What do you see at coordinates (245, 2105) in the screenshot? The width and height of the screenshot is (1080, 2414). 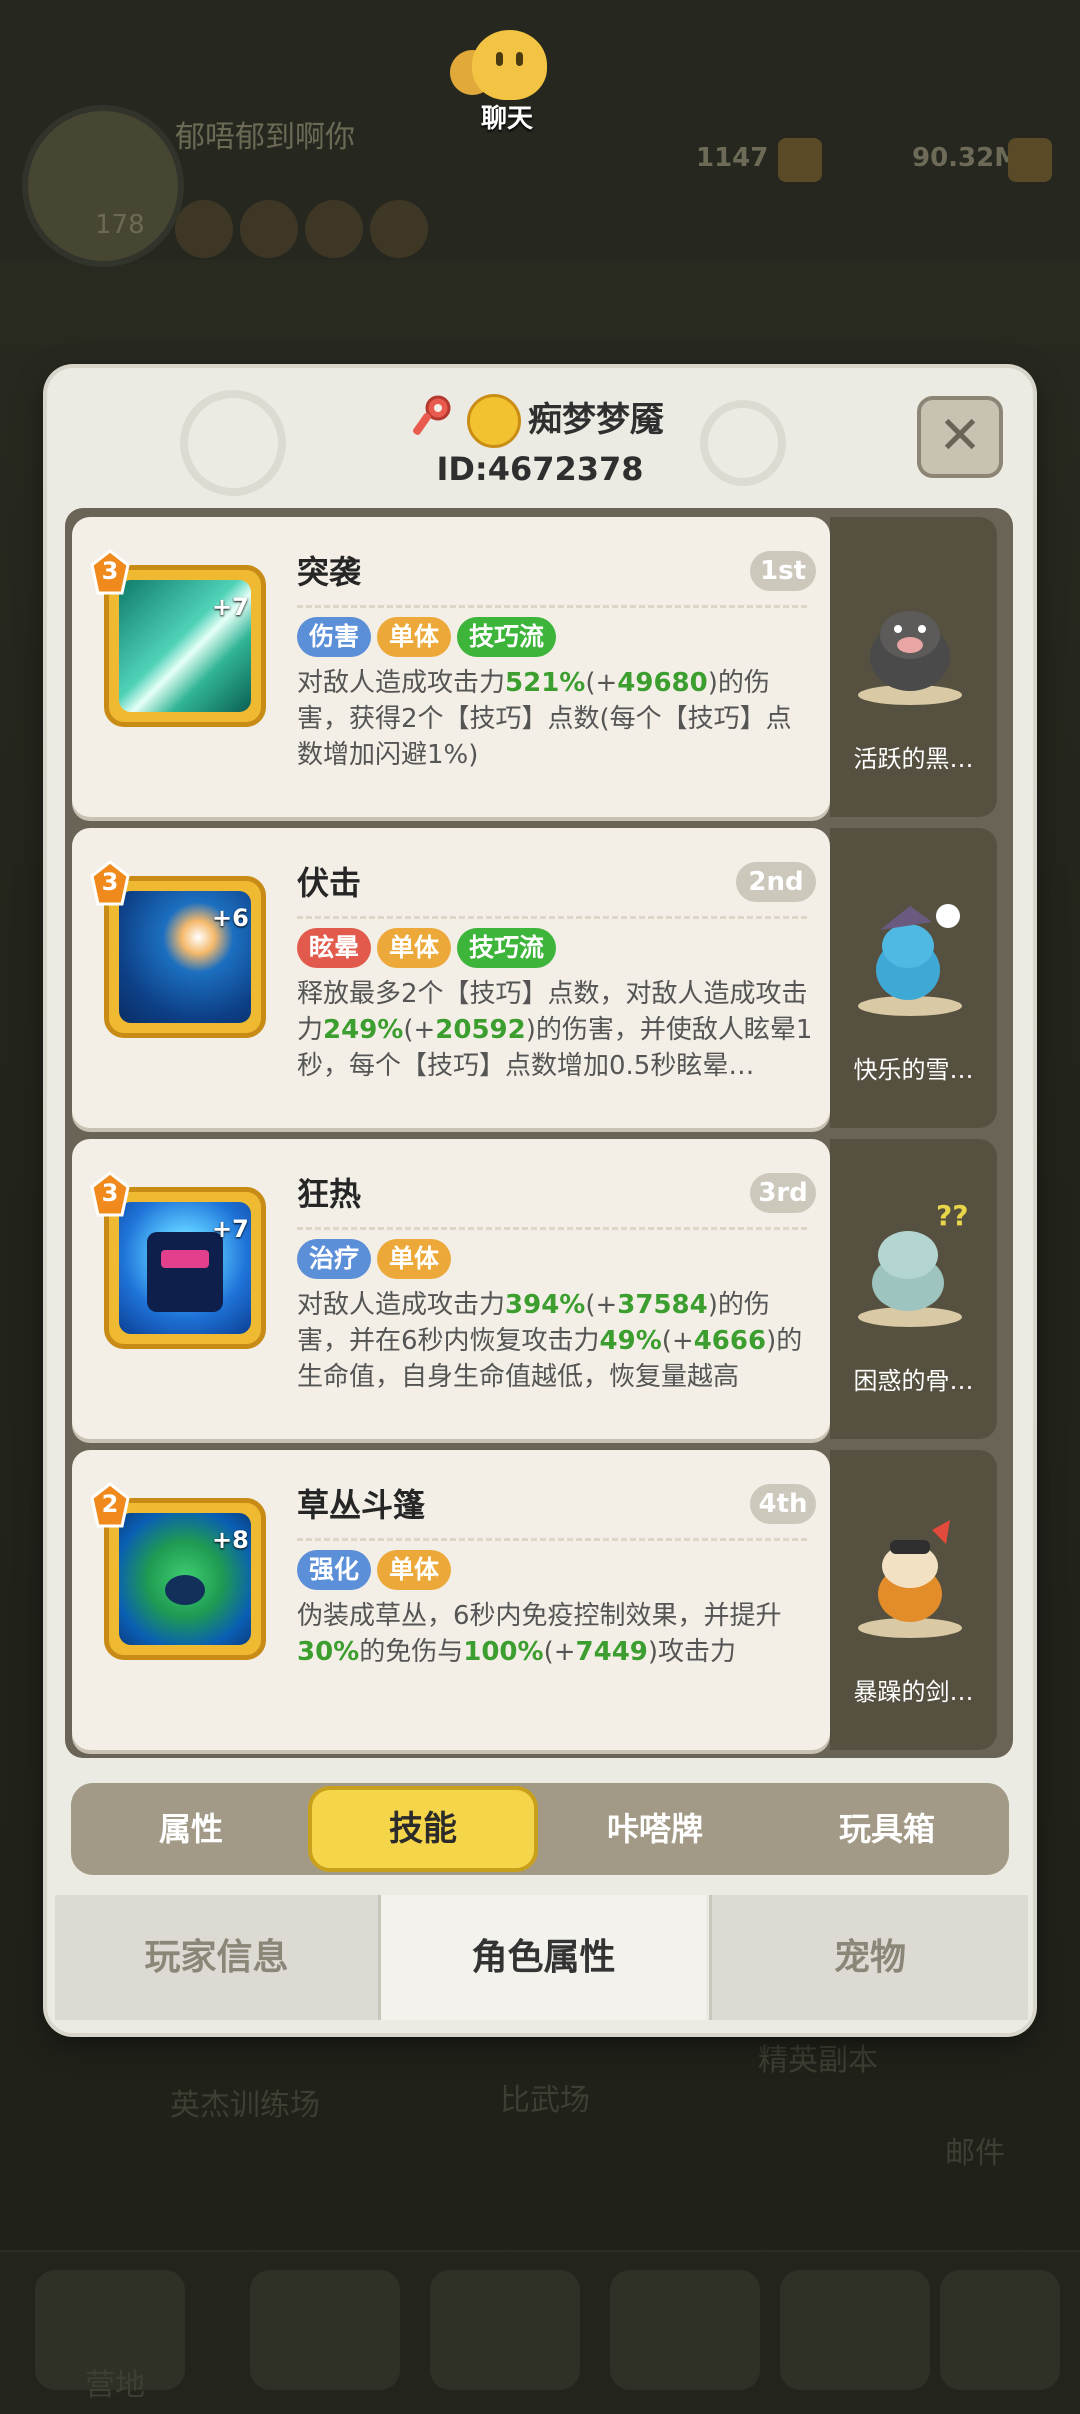 I see `bg-label-training: 英杰训练场` at bounding box center [245, 2105].